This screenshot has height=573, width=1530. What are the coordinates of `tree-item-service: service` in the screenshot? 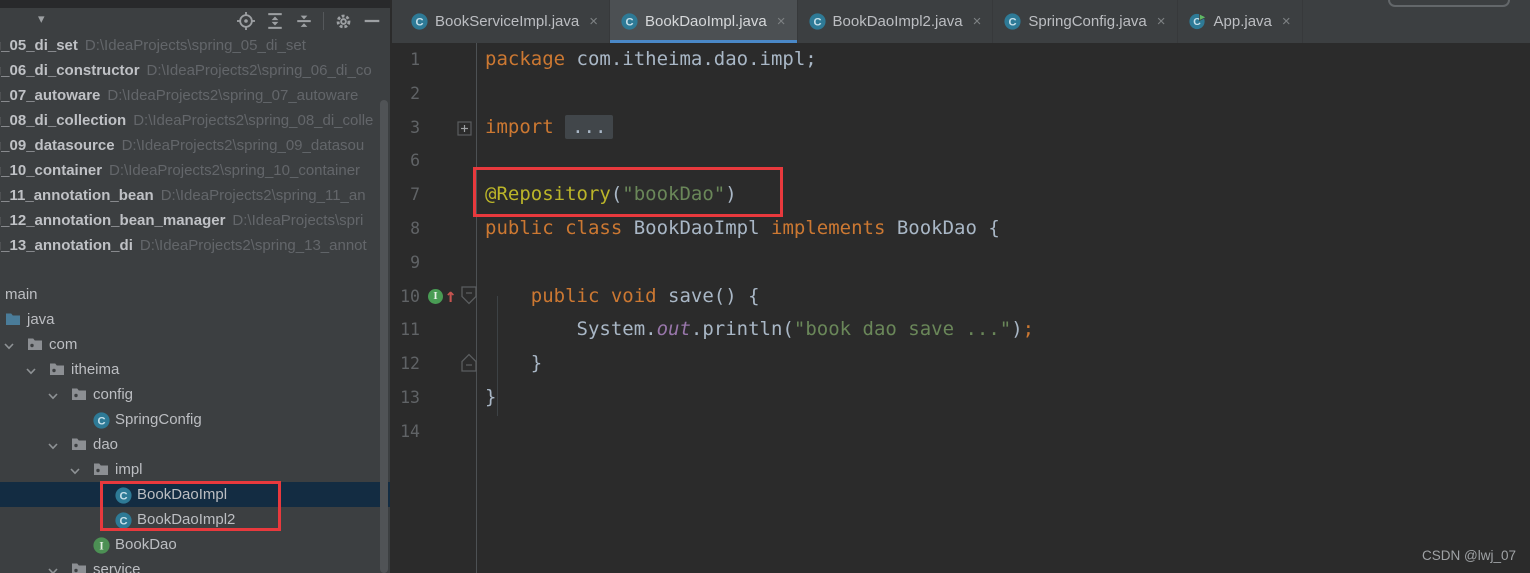 It's located at (195, 565).